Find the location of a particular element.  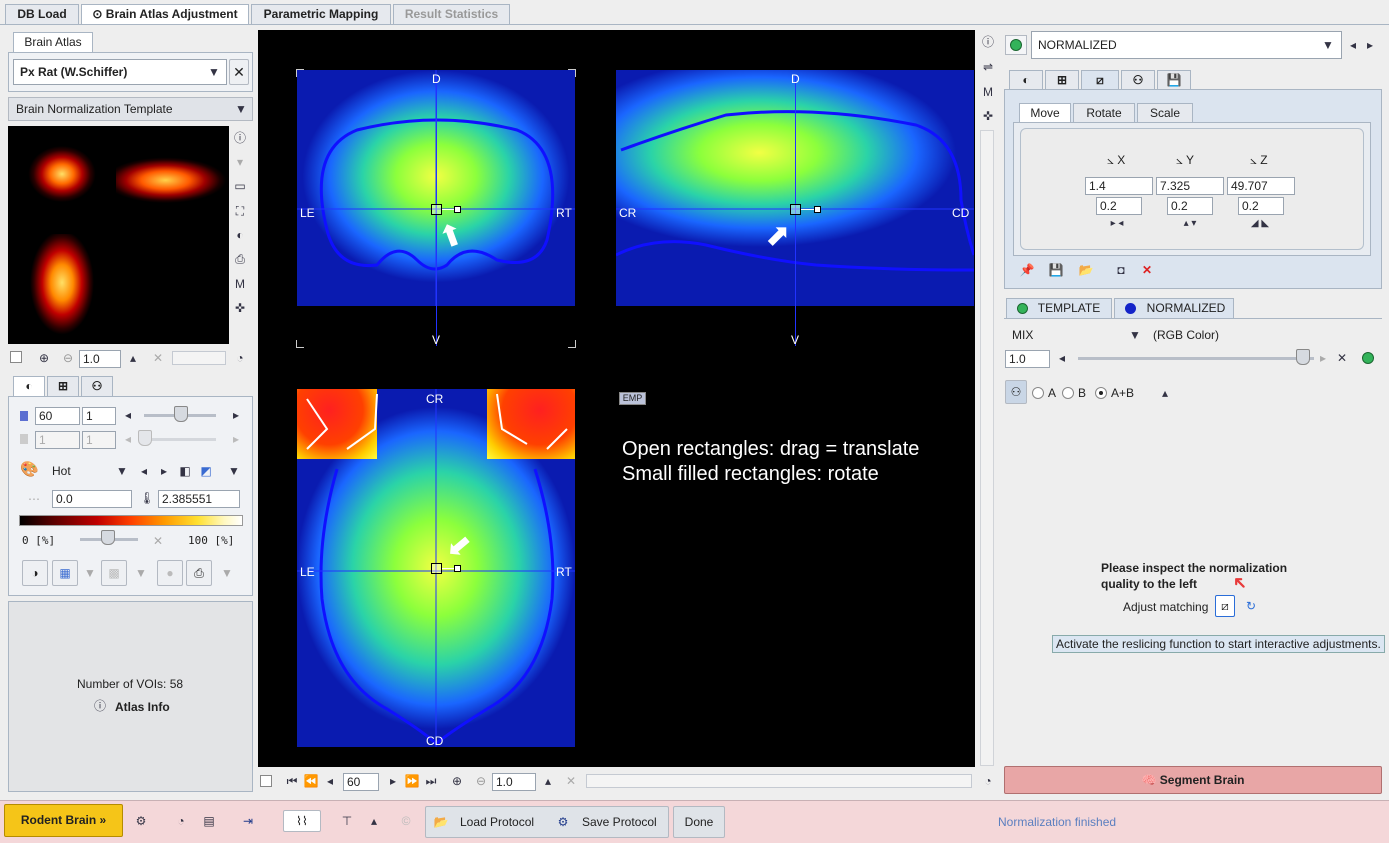

done-button: Done is located at coordinates (699, 822).